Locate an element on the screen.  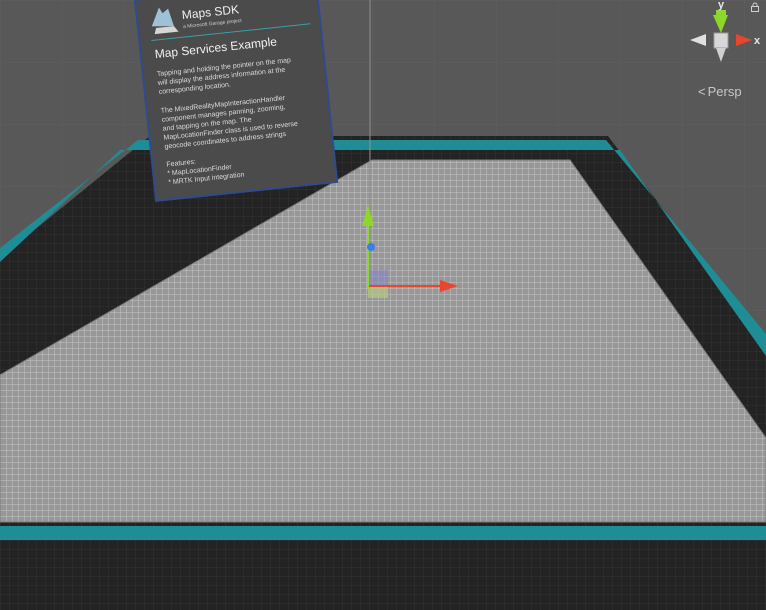
gizmo-z-axis is located at coordinates (371, 247).